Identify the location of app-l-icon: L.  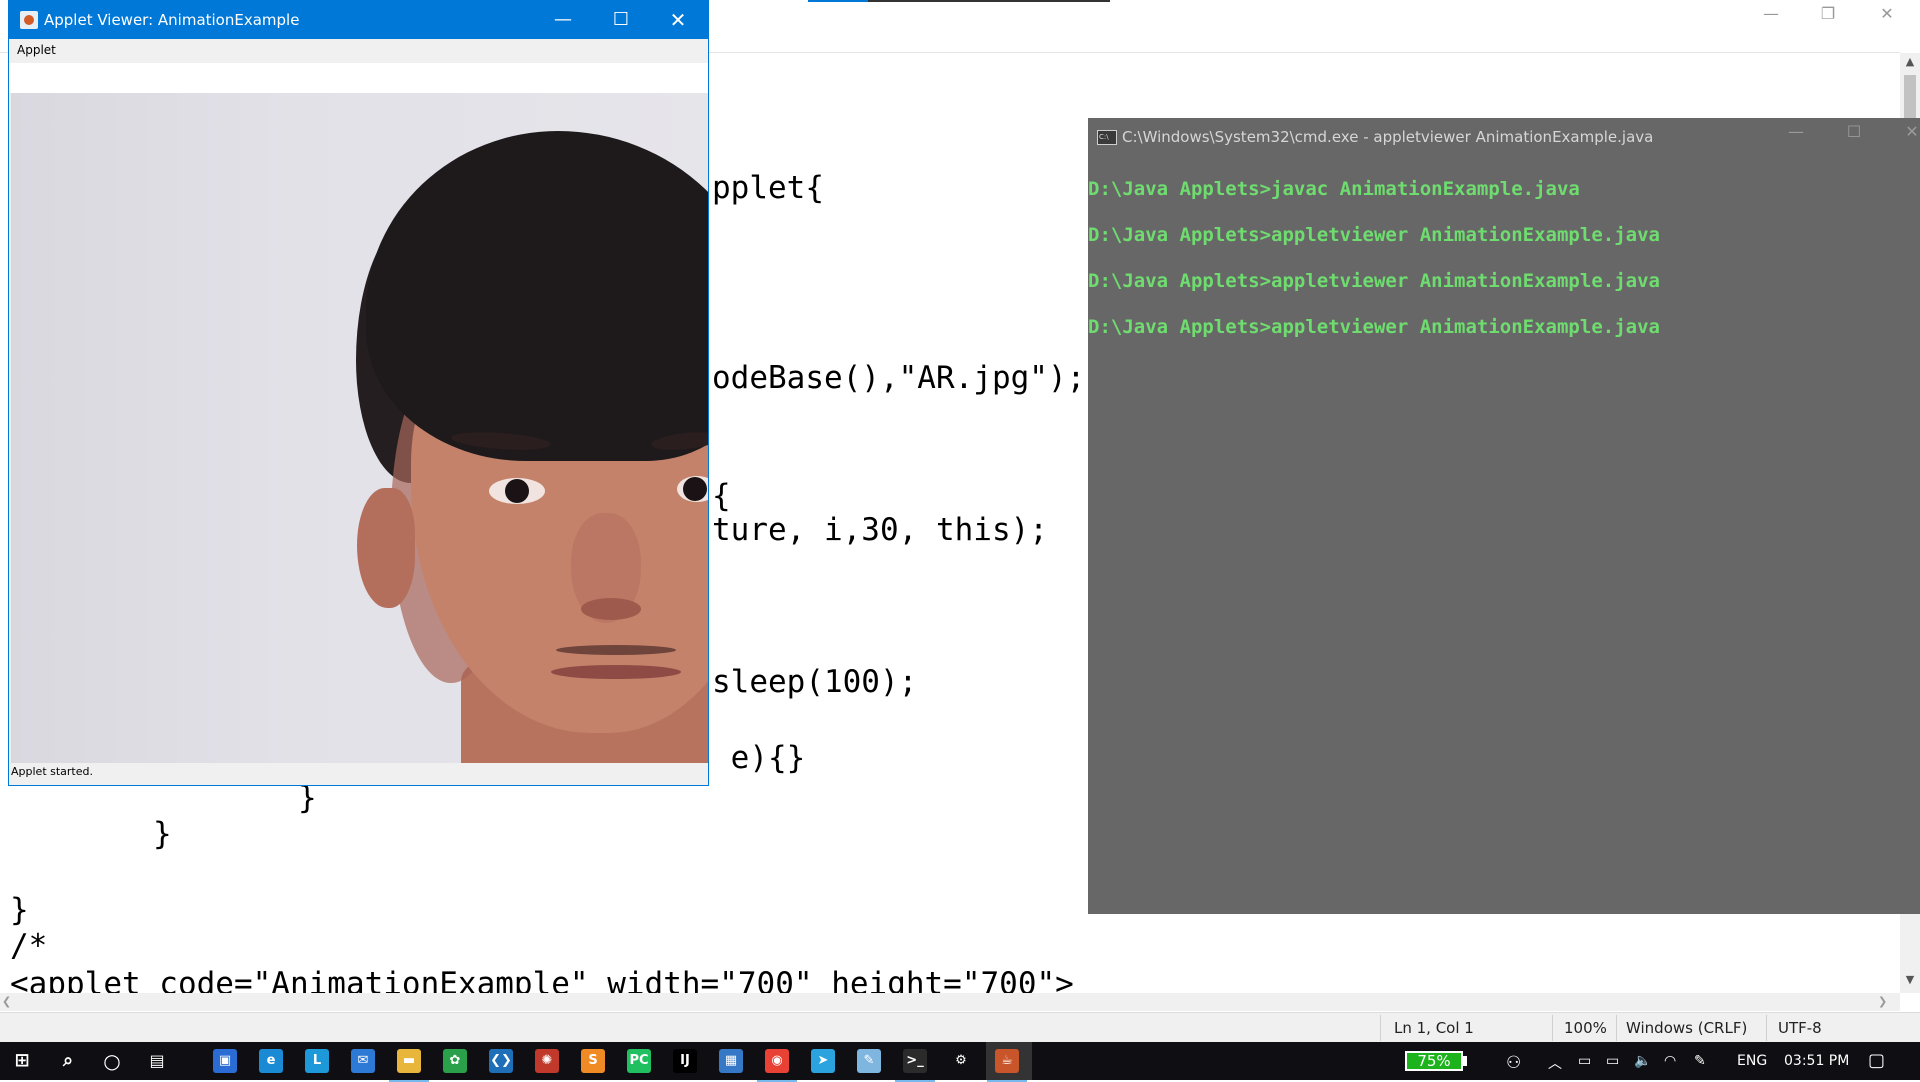
(317, 1061).